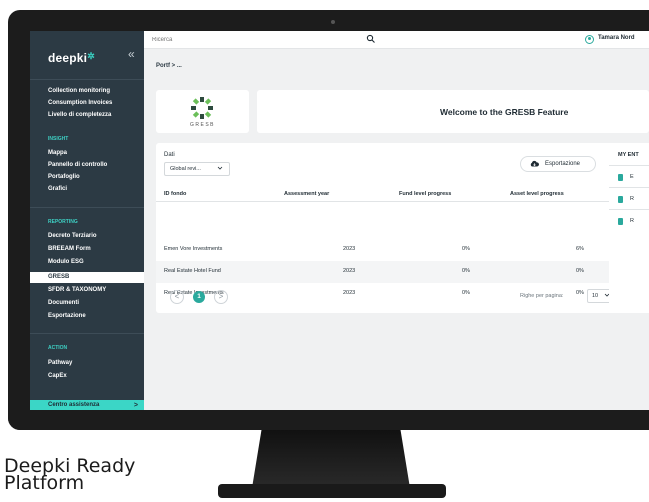 Image resolution: width=649 pixels, height=502 pixels. What do you see at coordinates (202, 125) in the screenshot?
I see `gresb-wordmark: GRESB` at bounding box center [202, 125].